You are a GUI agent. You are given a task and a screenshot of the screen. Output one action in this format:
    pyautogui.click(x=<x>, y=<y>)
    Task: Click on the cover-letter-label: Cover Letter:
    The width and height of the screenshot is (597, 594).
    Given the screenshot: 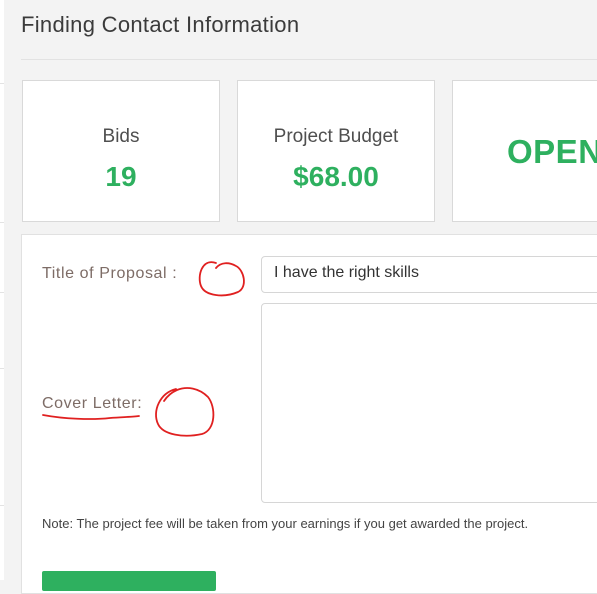 What is the action you would take?
    pyautogui.click(x=92, y=403)
    